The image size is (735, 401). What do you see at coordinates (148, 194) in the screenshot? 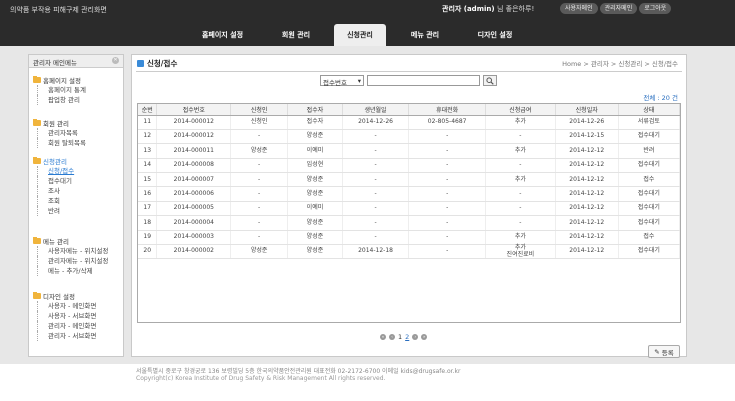
I see `table-cell: 16` at bounding box center [148, 194].